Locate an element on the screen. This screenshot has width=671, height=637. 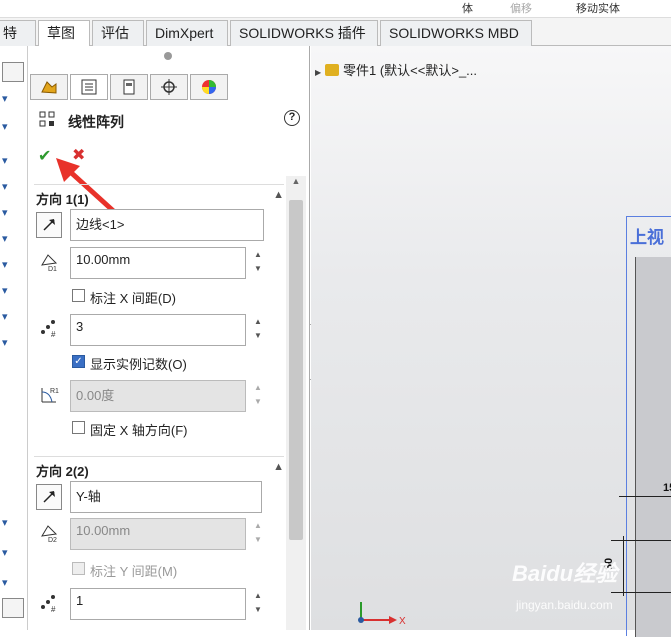
reverse-direction-button is located at coordinates (49, 225).